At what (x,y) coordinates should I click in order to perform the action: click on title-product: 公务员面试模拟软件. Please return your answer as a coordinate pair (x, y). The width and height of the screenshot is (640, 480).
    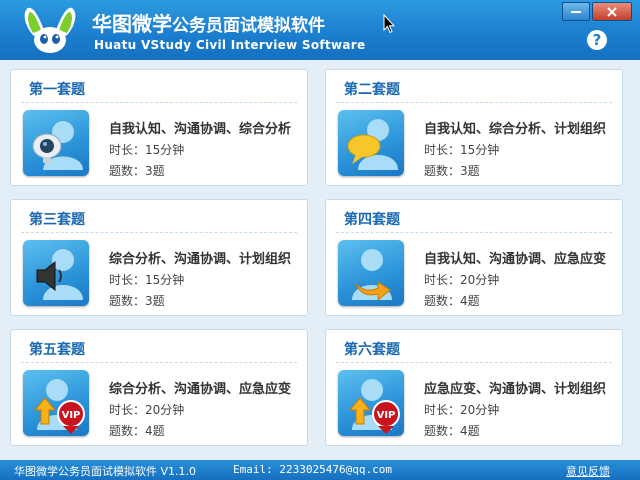
    Looking at the image, I should click on (248, 26).